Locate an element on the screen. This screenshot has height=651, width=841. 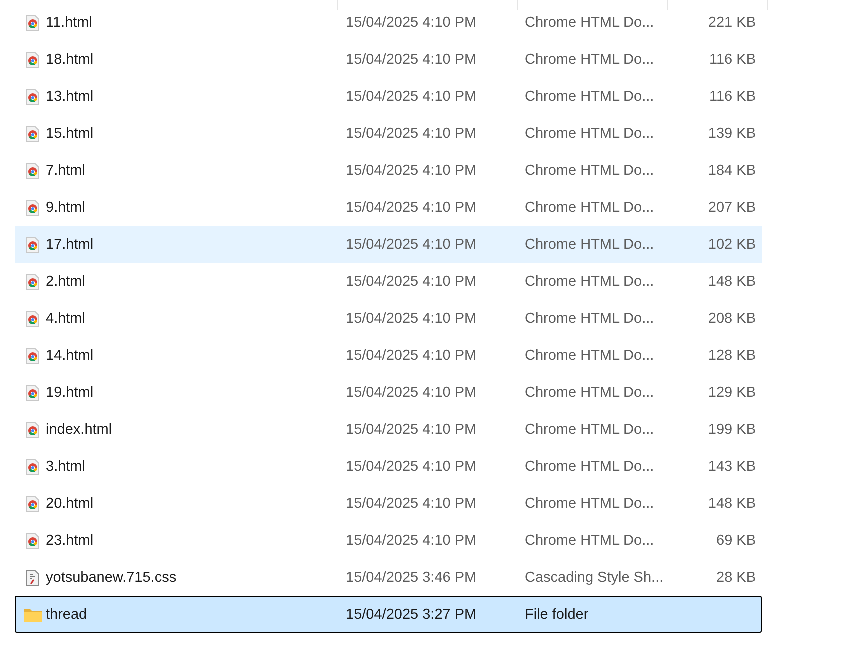
file-name: 2.html is located at coordinates (66, 282).